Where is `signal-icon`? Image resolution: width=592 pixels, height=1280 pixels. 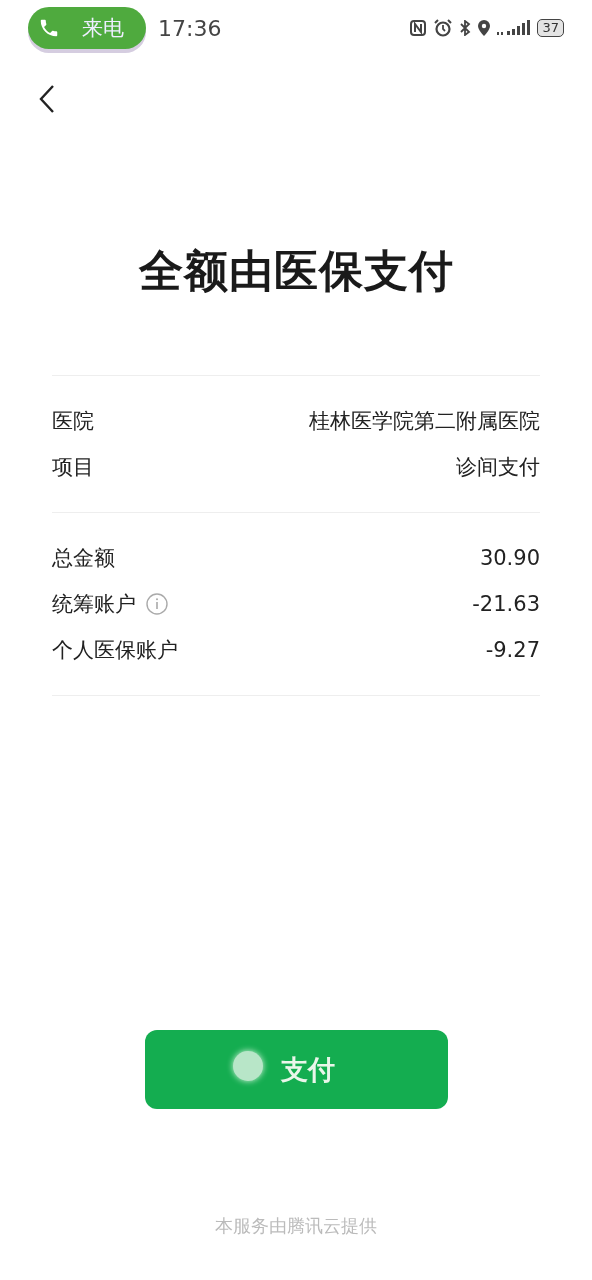
signal-icon is located at coordinates (514, 28).